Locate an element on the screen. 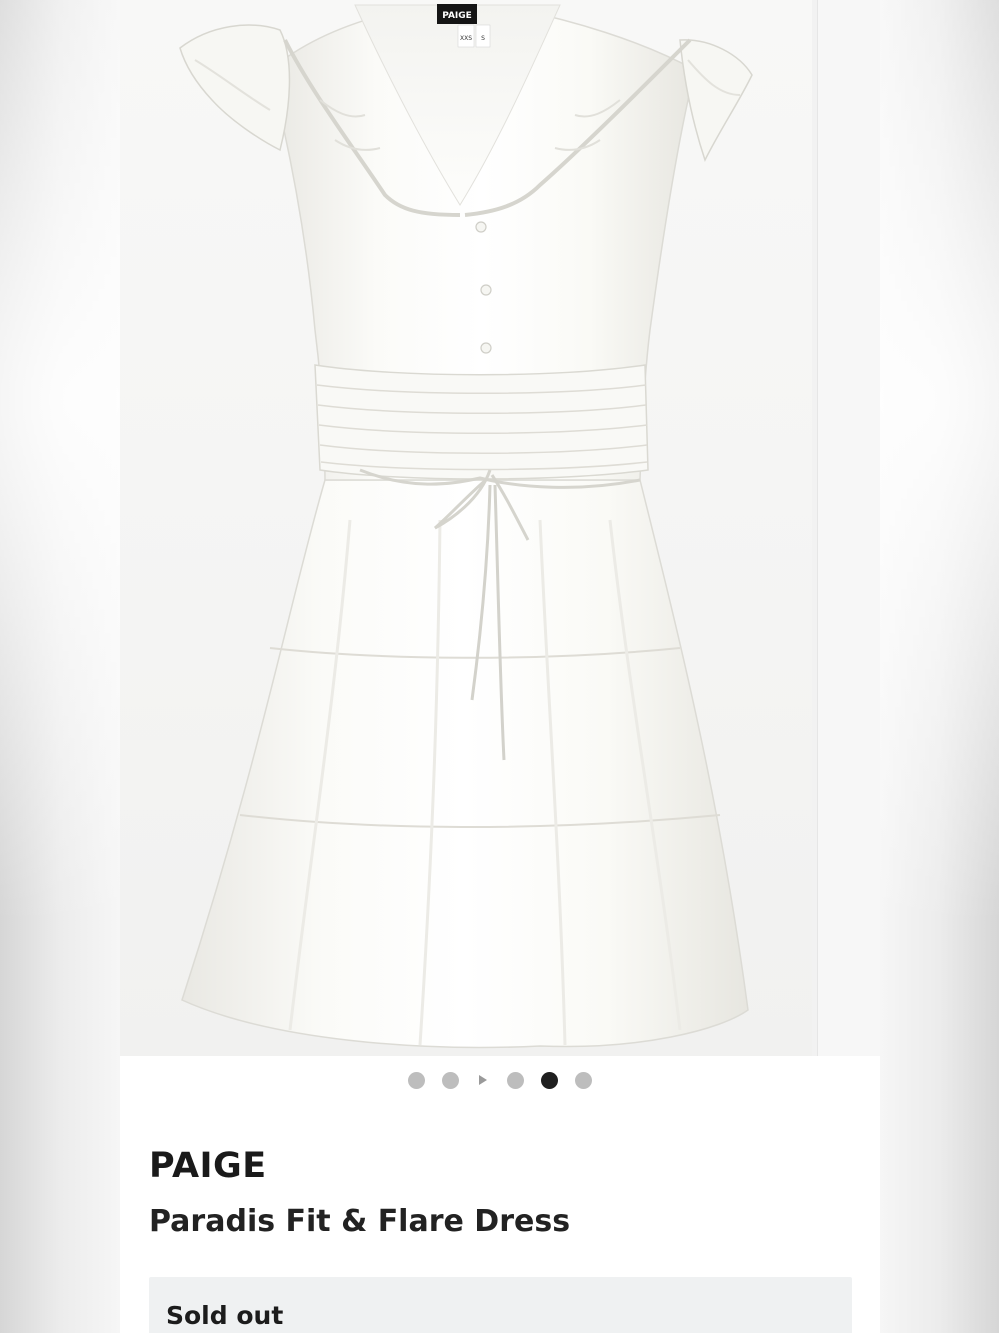 Image resolution: width=999 pixels, height=1333 pixels. video-play-icon is located at coordinates (483, 1080).